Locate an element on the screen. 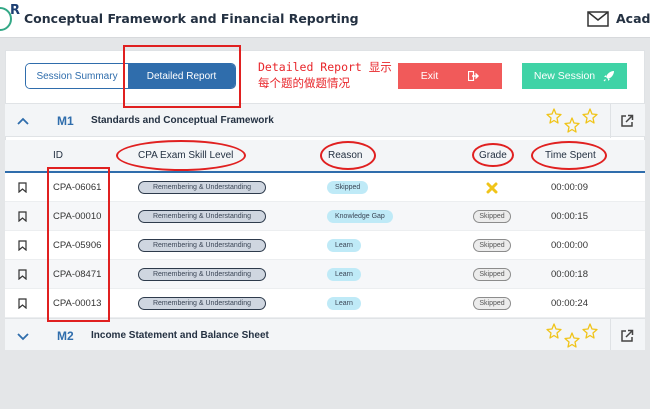  reason-badge: Knowledge Gap is located at coordinates (360, 216).